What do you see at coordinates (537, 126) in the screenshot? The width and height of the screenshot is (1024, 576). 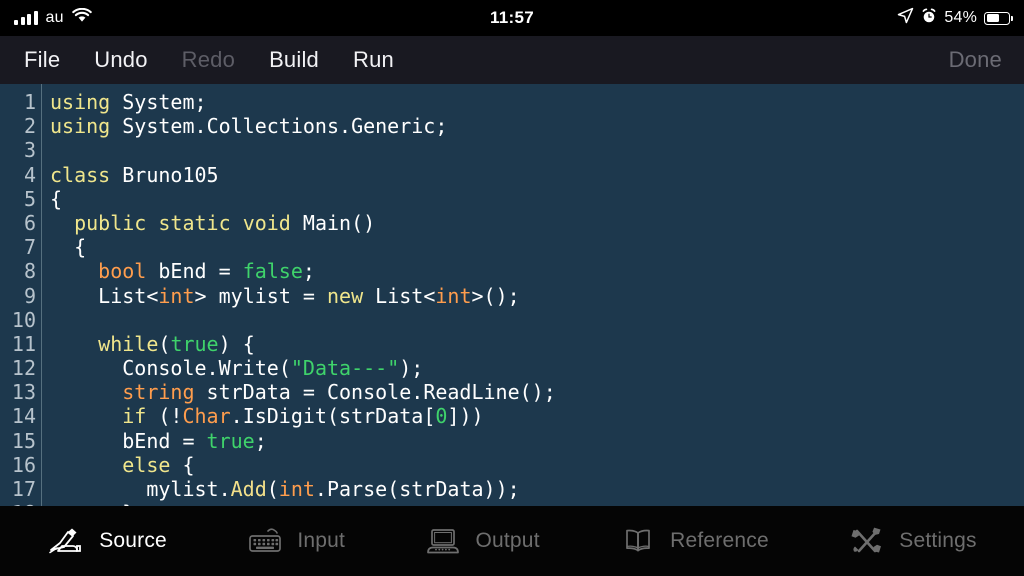 I see `code-line: using System.Collections.Generic;` at bounding box center [537, 126].